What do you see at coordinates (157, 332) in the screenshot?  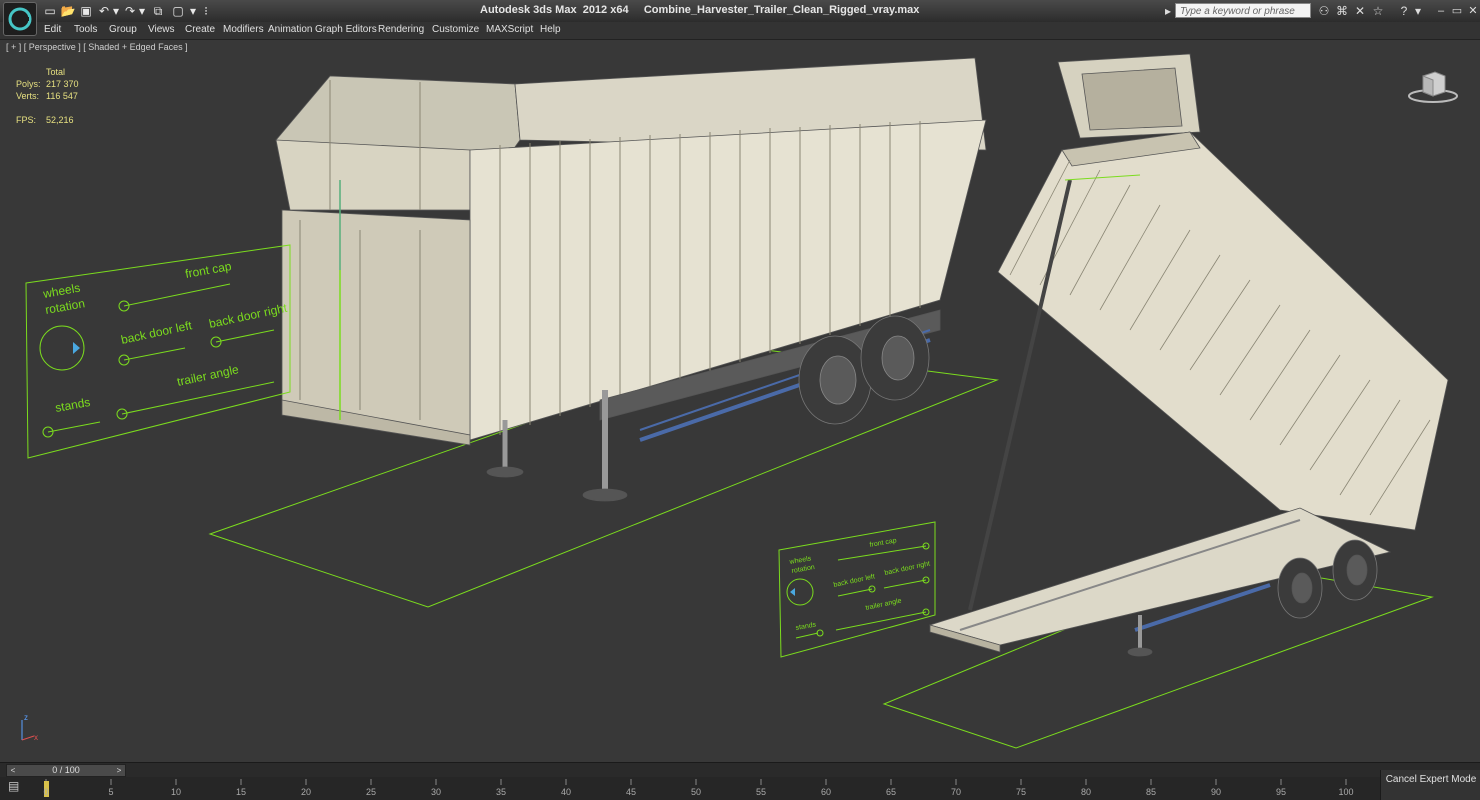 I see `label-back-door-left-left: back door left` at bounding box center [157, 332].